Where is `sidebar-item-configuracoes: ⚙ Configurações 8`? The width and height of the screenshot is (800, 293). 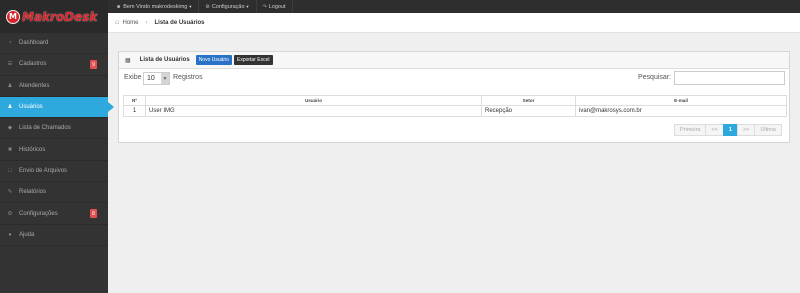 sidebar-item-configuracoes: ⚙ Configurações 8 is located at coordinates (54, 214).